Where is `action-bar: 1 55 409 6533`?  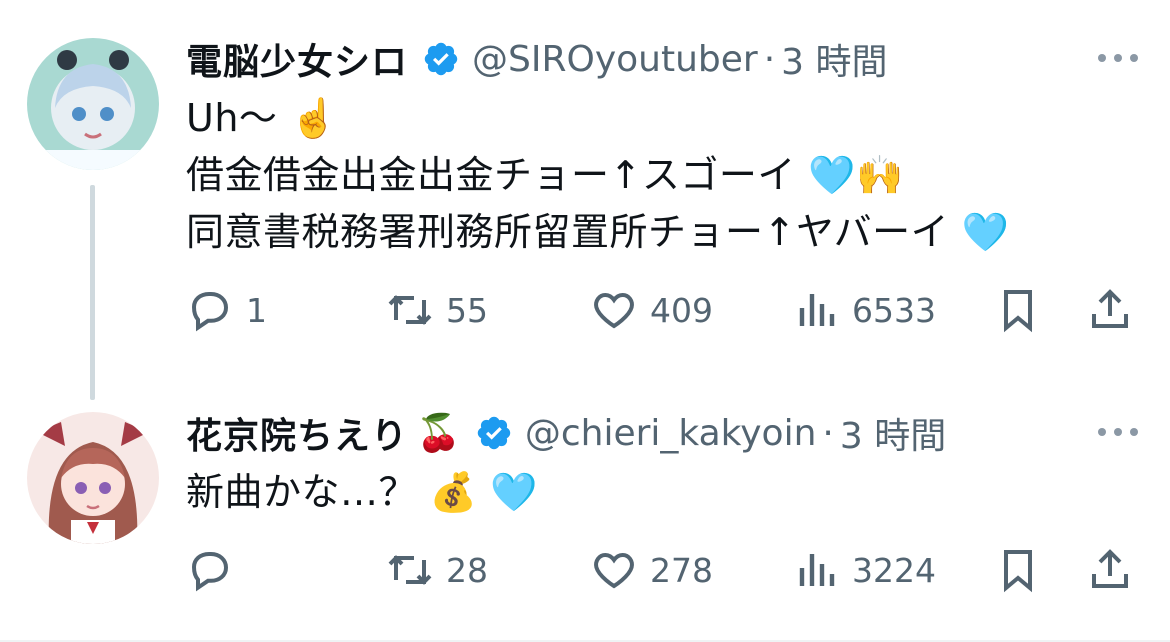
action-bar: 1 55 409 6533 is located at coordinates (664, 310).